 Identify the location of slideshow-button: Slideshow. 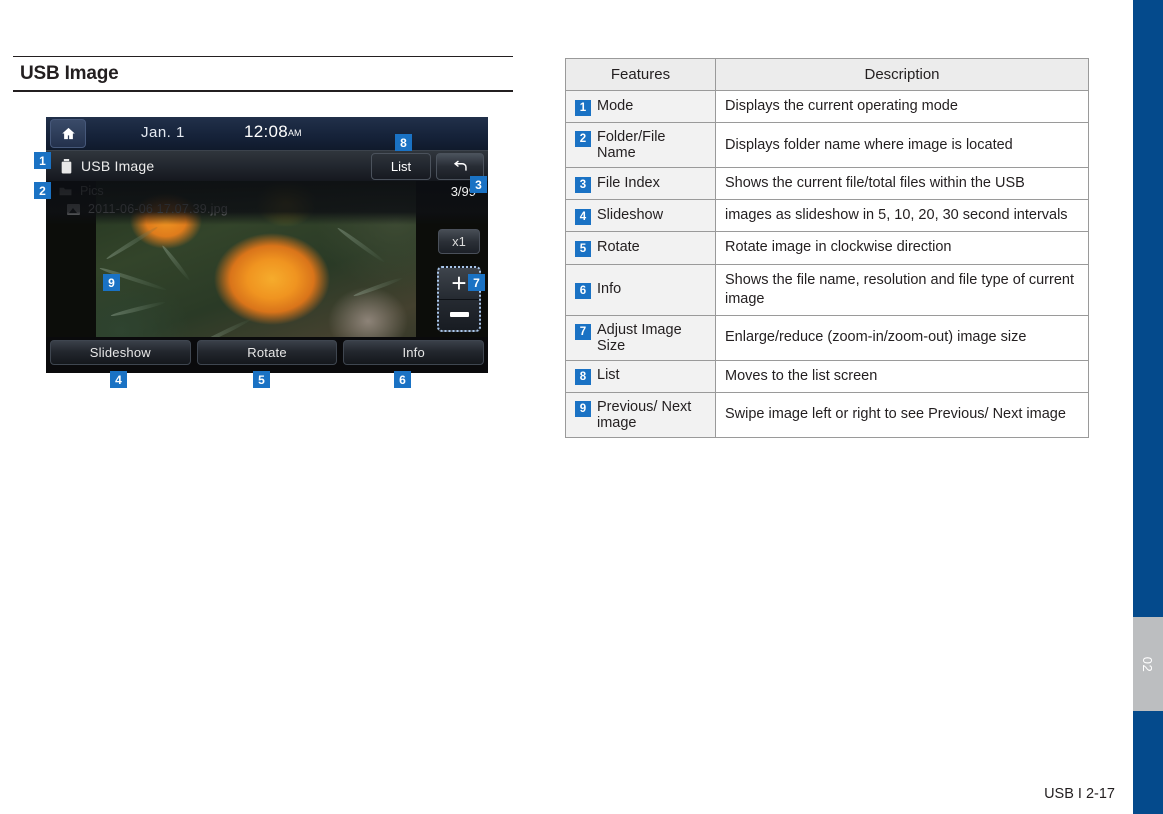
(120, 352).